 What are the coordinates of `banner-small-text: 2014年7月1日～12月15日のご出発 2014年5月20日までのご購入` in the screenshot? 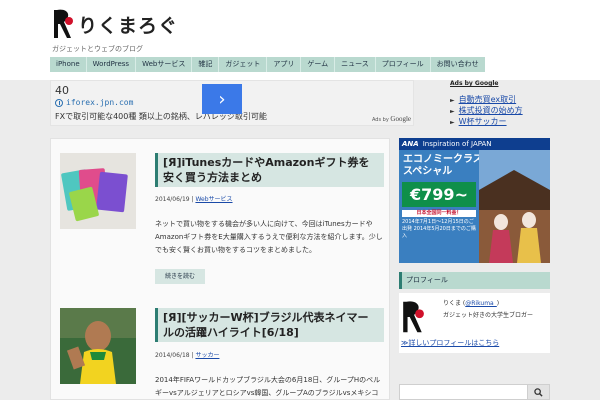 It's located at (439, 229).